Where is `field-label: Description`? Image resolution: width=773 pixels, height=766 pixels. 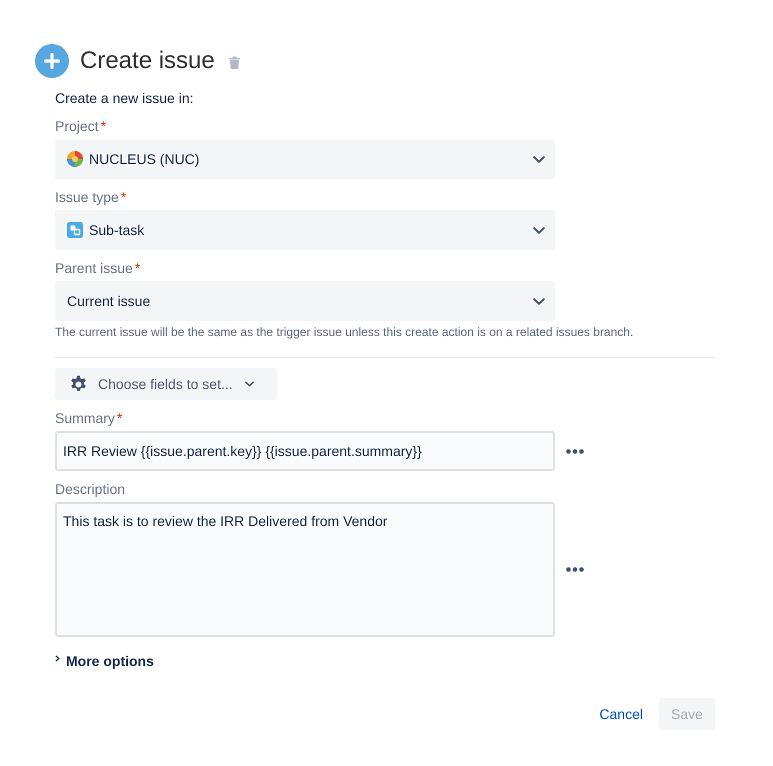
field-label: Description is located at coordinates (90, 489).